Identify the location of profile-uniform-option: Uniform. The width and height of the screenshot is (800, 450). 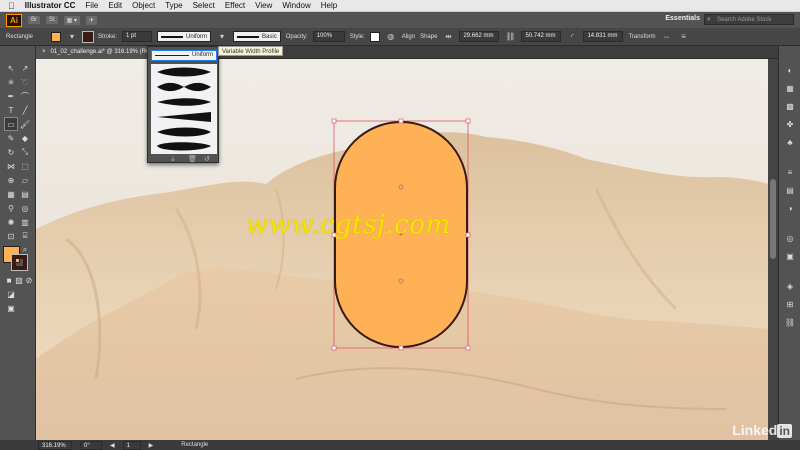
(184, 55).